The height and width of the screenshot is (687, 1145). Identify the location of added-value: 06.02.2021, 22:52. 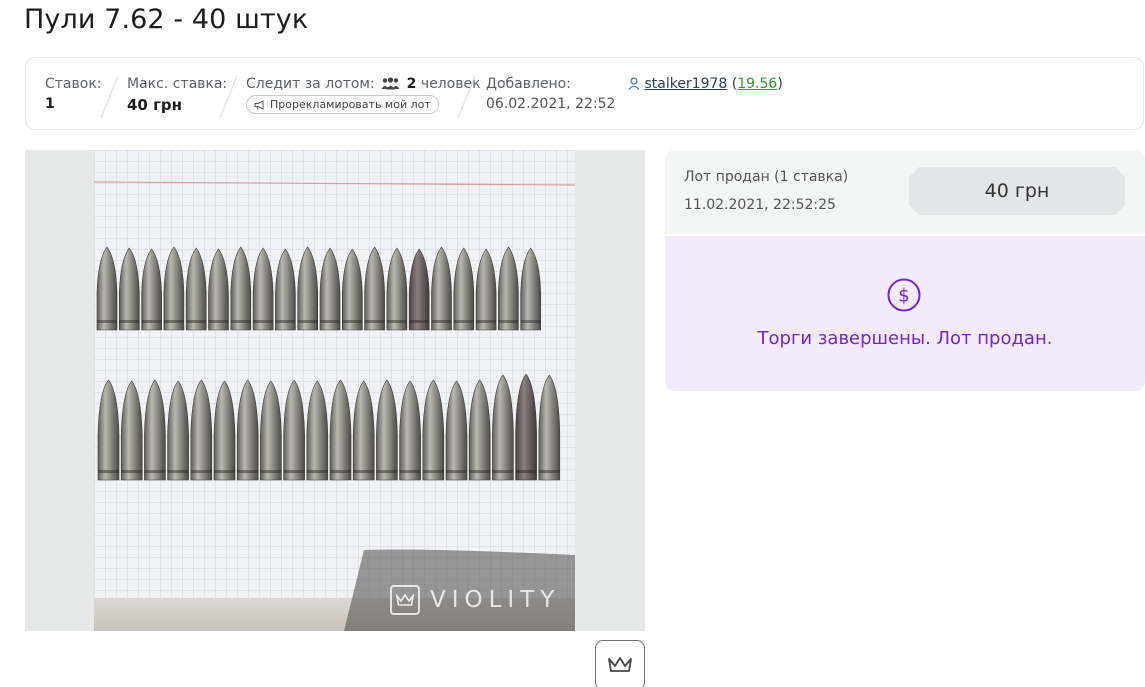
(551, 104).